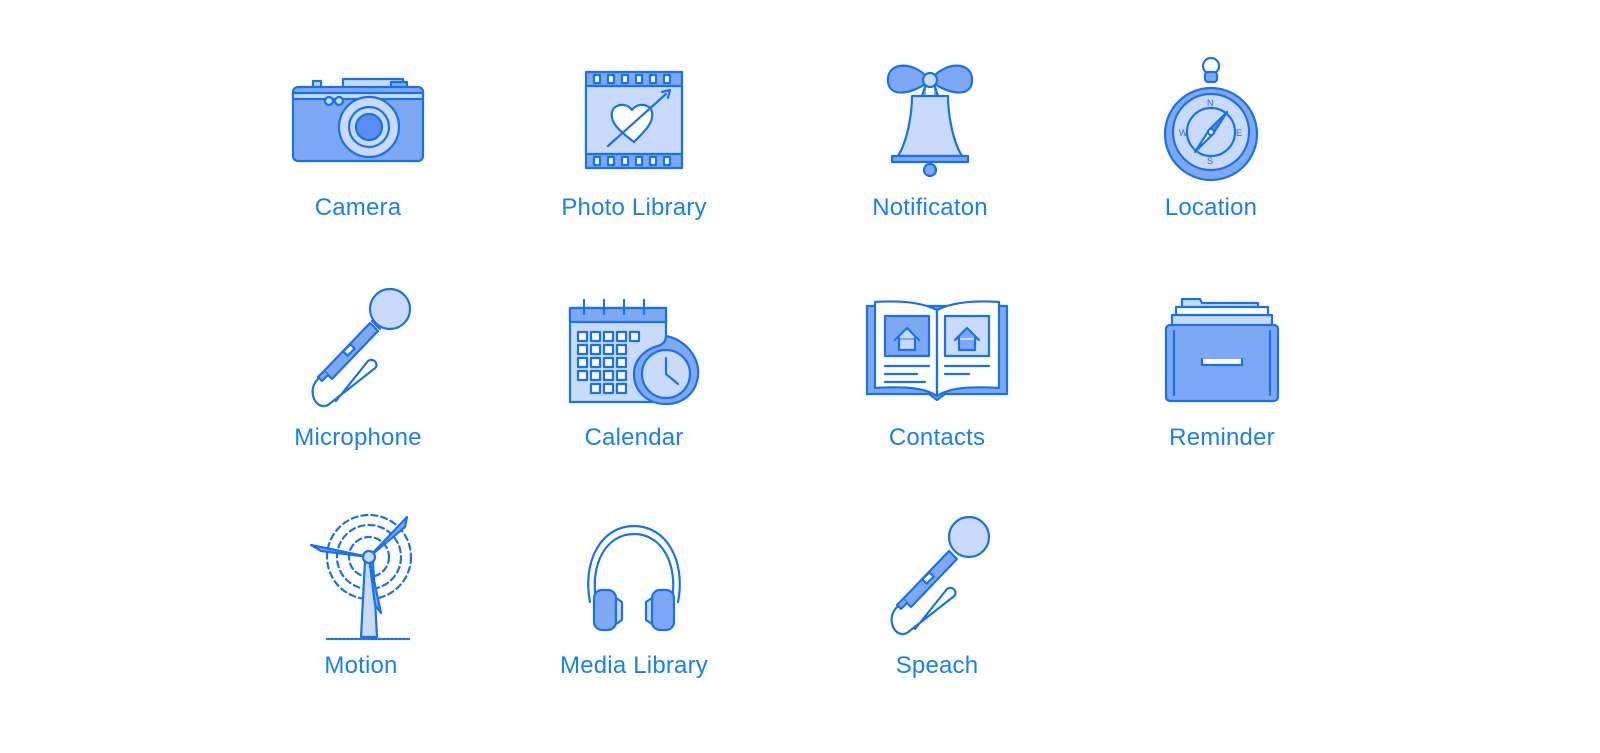 Image resolution: width=1600 pixels, height=753 pixels. What do you see at coordinates (1222, 437) in the screenshot?
I see `permission-label: Reminder` at bounding box center [1222, 437].